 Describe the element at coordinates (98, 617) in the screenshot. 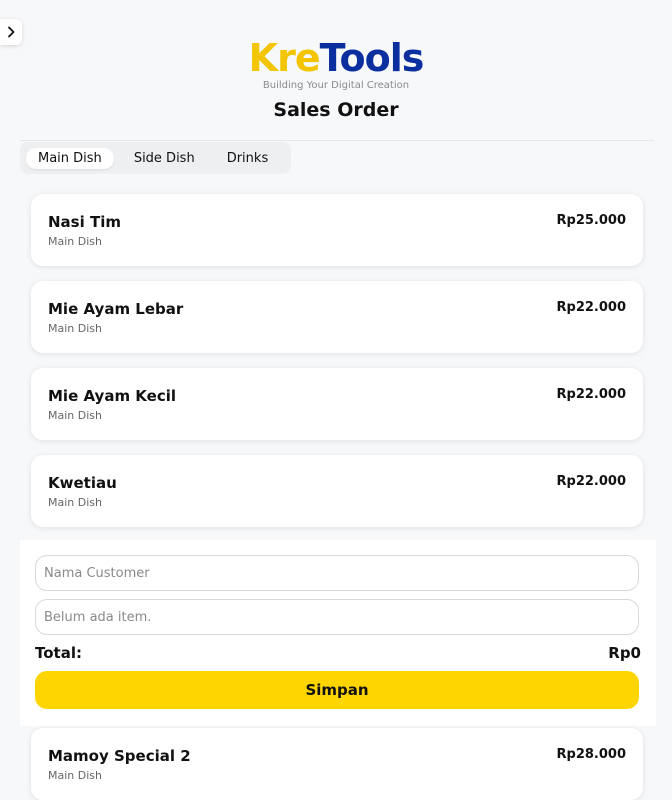

I see `empty-items-text: Belum ada item.` at that location.